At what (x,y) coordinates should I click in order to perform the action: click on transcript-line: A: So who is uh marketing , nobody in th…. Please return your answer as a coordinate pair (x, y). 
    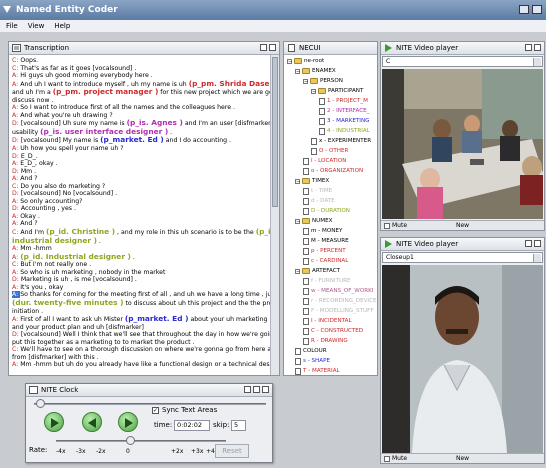
    Looking at the image, I should click on (139, 273).